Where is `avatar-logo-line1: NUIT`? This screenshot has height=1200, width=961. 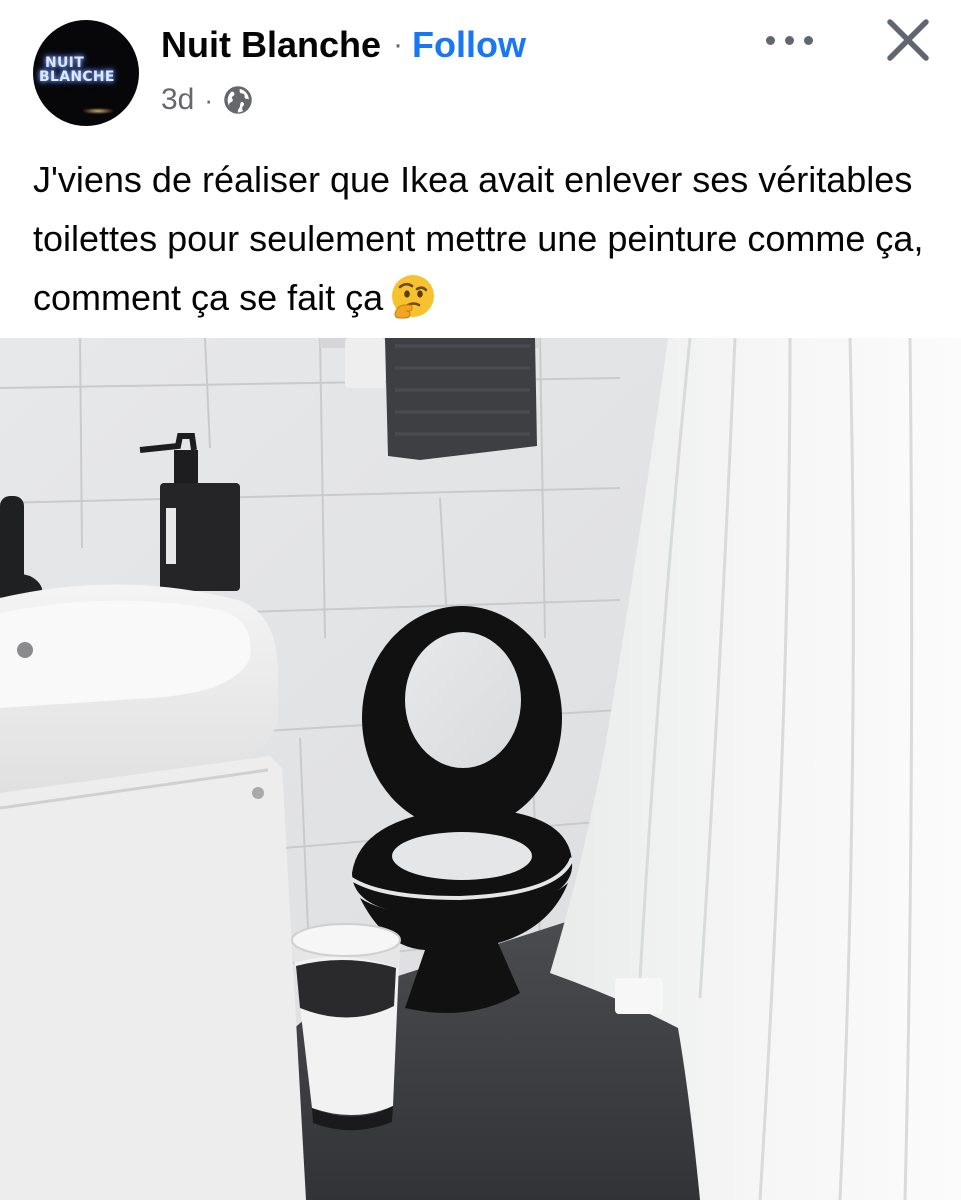 avatar-logo-line1: NUIT is located at coordinates (65, 63).